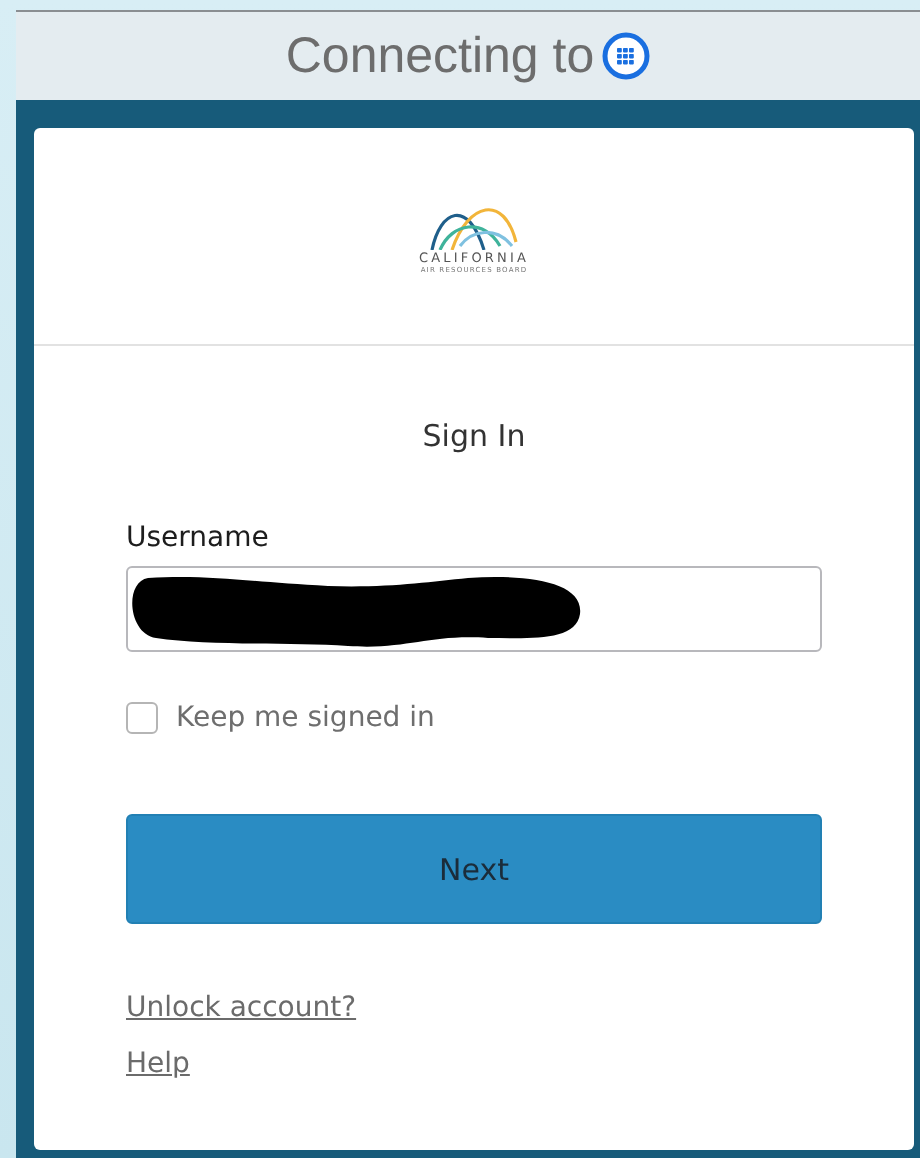 The width and height of the screenshot is (920, 1158). Describe the element at coordinates (158, 1064) in the screenshot. I see `link: Help` at that location.